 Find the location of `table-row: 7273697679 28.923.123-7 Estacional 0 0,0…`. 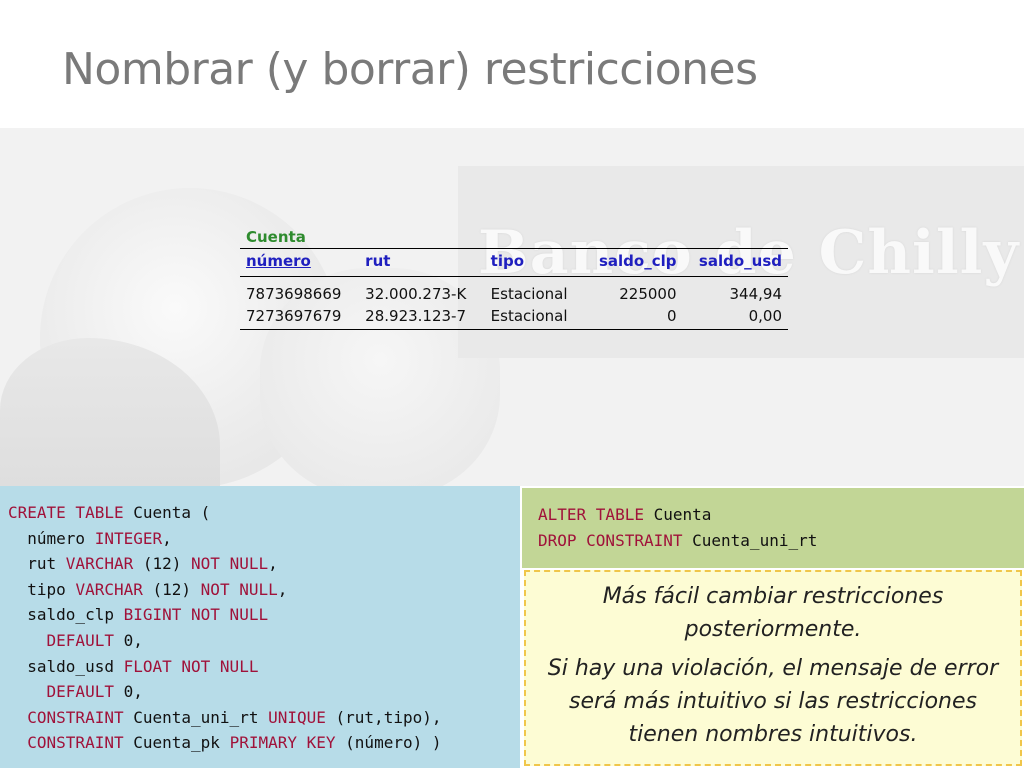

table-row: 7273697679 28.923.123-7 Estacional 0 0,0… is located at coordinates (514, 317).